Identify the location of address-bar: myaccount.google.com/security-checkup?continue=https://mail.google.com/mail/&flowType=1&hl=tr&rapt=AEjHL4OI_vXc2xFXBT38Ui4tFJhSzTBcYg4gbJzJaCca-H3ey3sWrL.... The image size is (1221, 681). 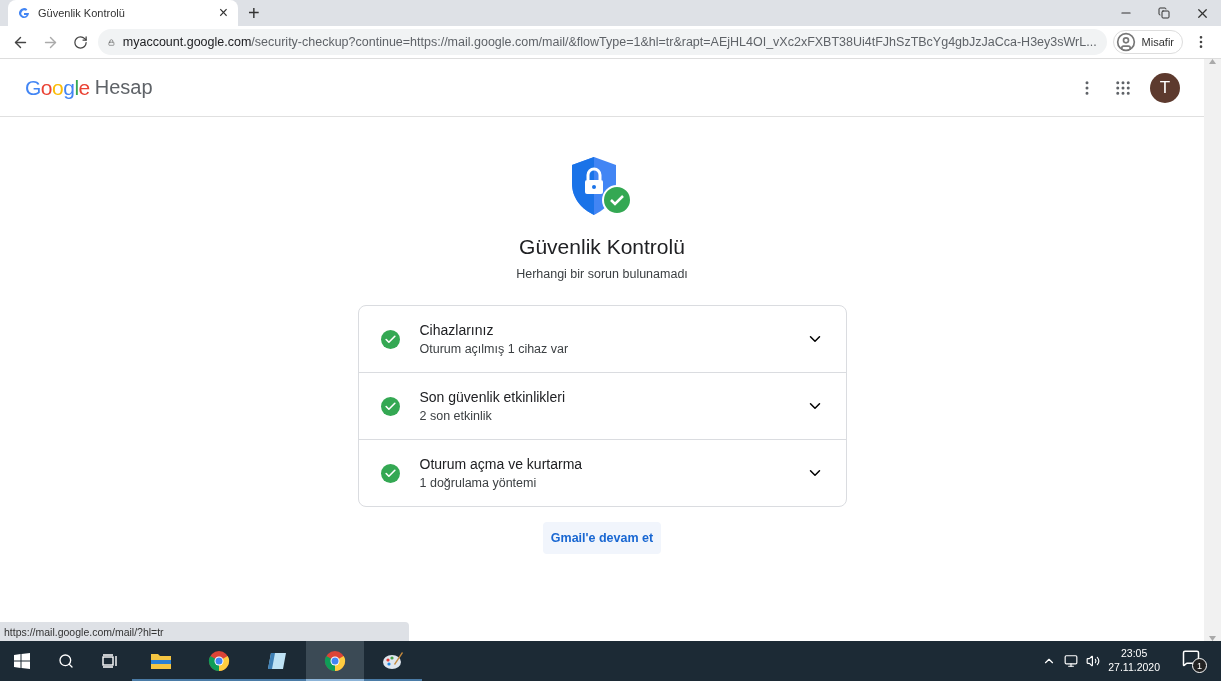
(602, 42).